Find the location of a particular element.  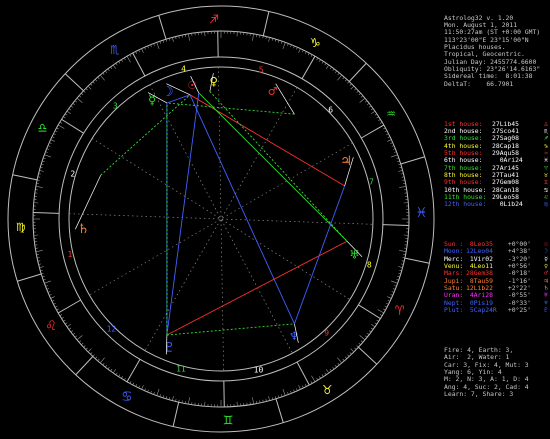

wheel-planet-icon: ♄ is located at coordinates (83, 230).